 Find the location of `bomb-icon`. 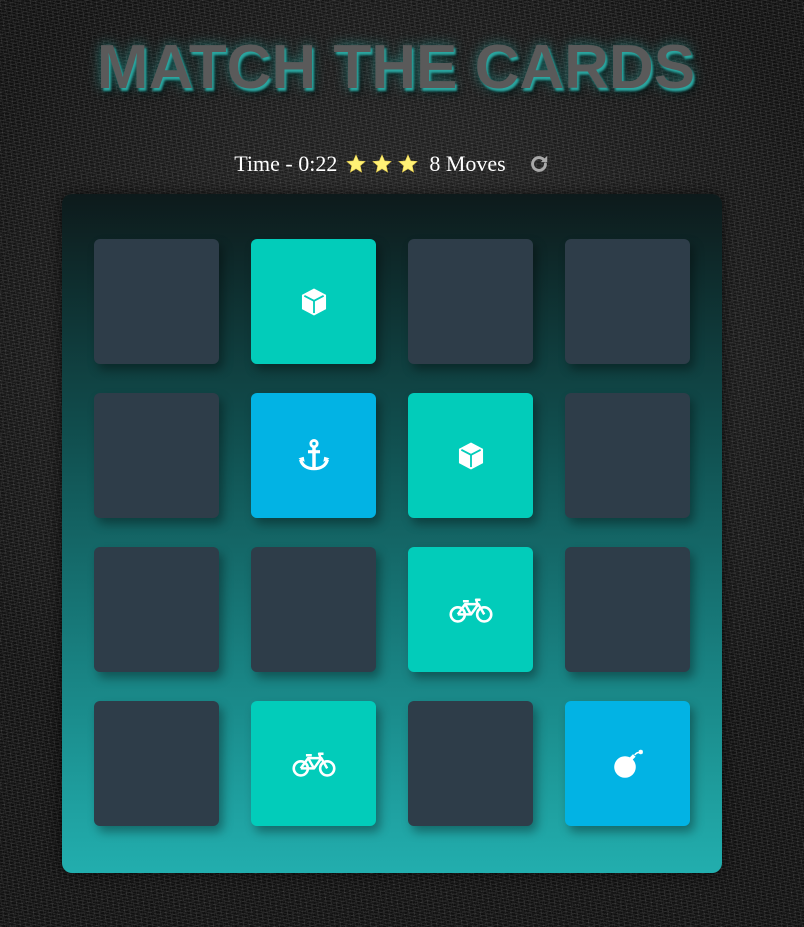

bomb-icon is located at coordinates (628, 764).